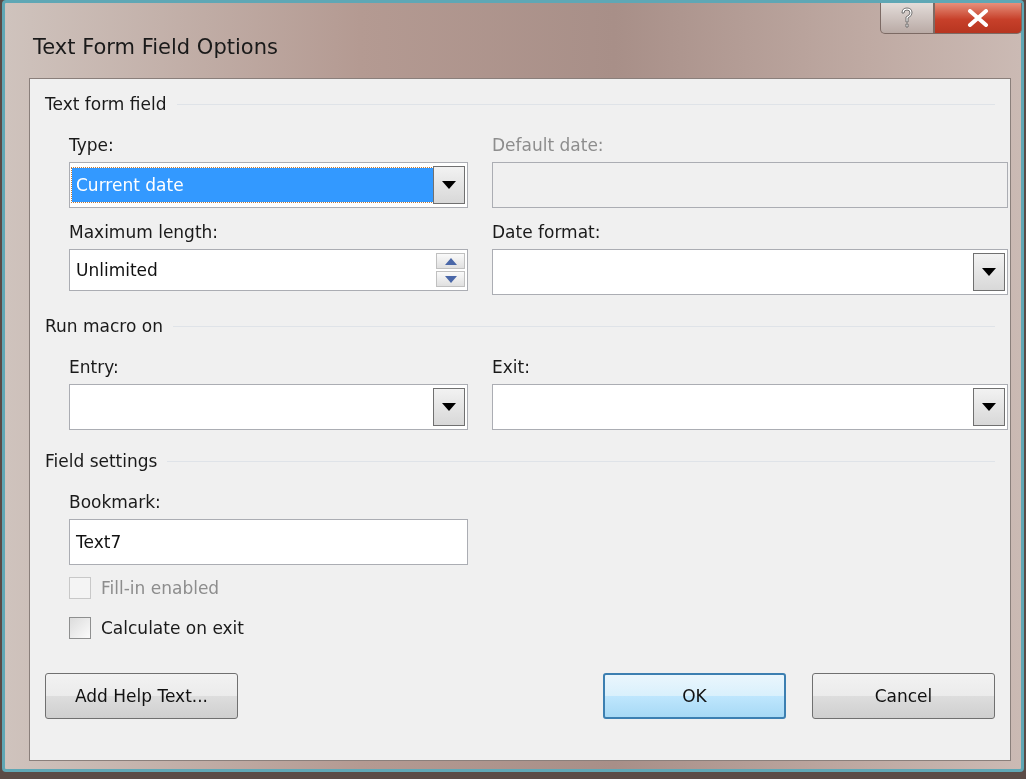 The width and height of the screenshot is (1026, 779). I want to click on checkbox, so click(80, 628).